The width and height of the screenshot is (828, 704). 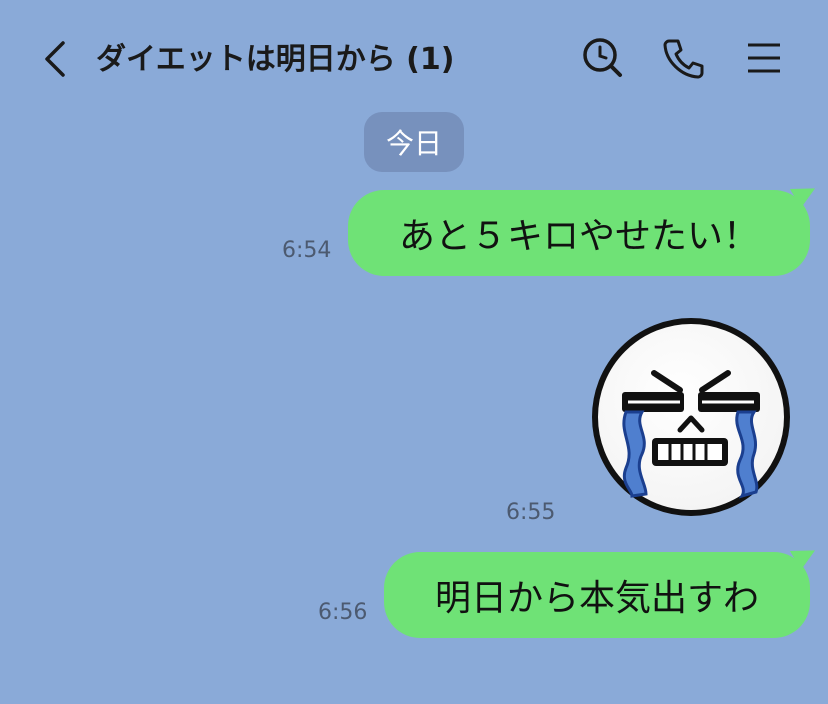 I want to click on message-bubble: あと５キロやせたい！, so click(x=579, y=233).